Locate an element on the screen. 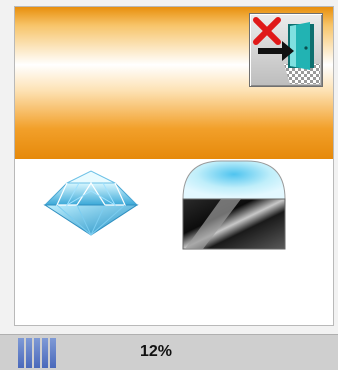  exit-button is located at coordinates (286, 50).